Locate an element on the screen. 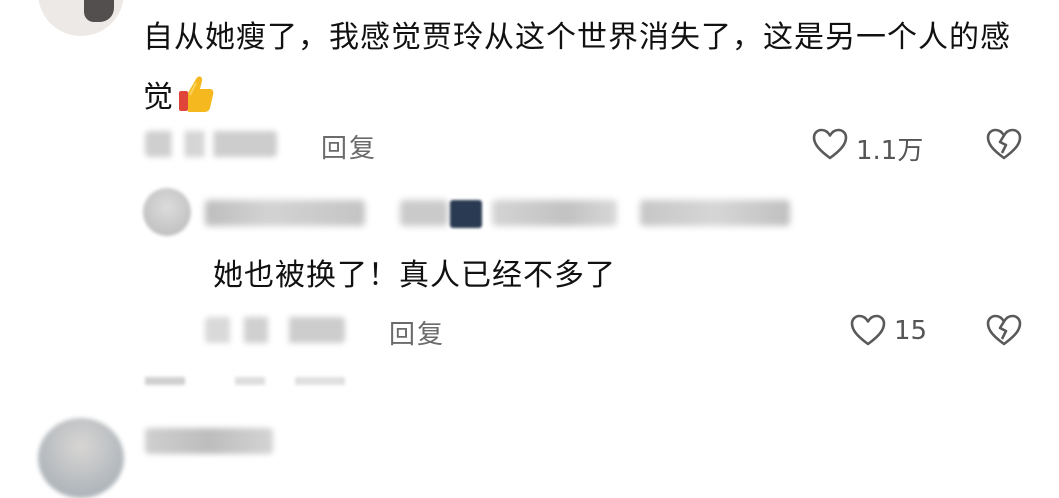 This screenshot has height=498, width=1059. next-username-blurred is located at coordinates (209, 441).